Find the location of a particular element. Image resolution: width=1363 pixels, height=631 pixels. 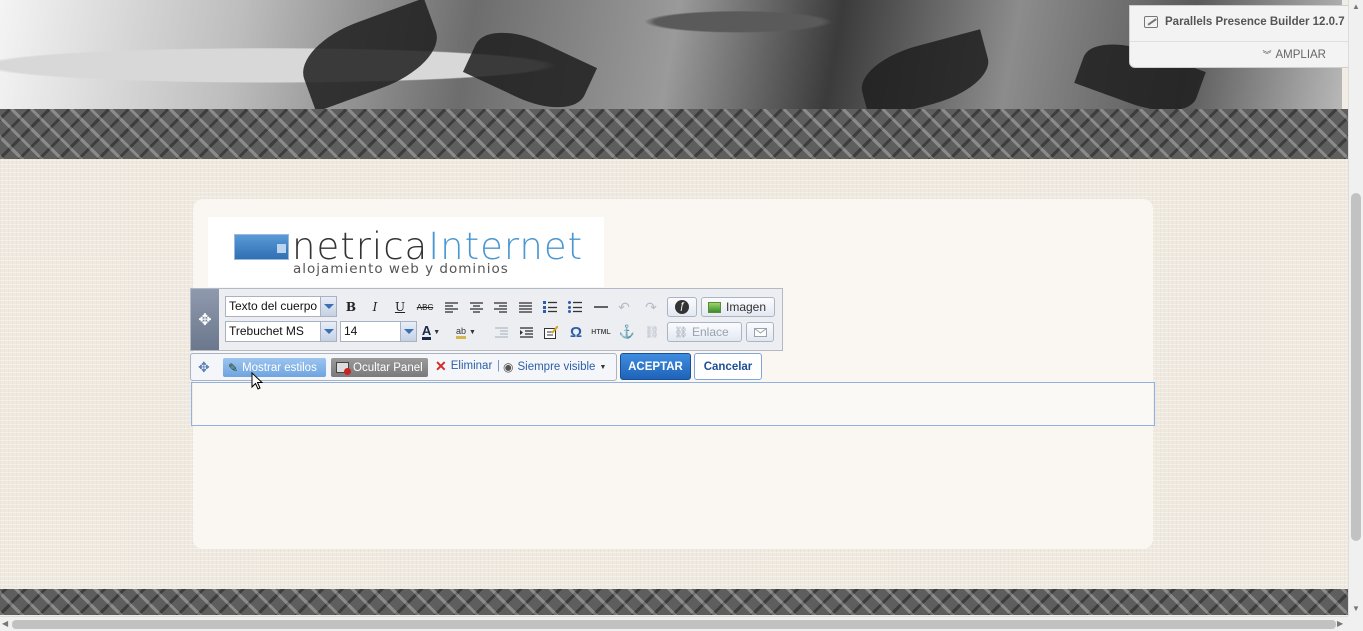

omega-icon: Ω is located at coordinates (576, 332).